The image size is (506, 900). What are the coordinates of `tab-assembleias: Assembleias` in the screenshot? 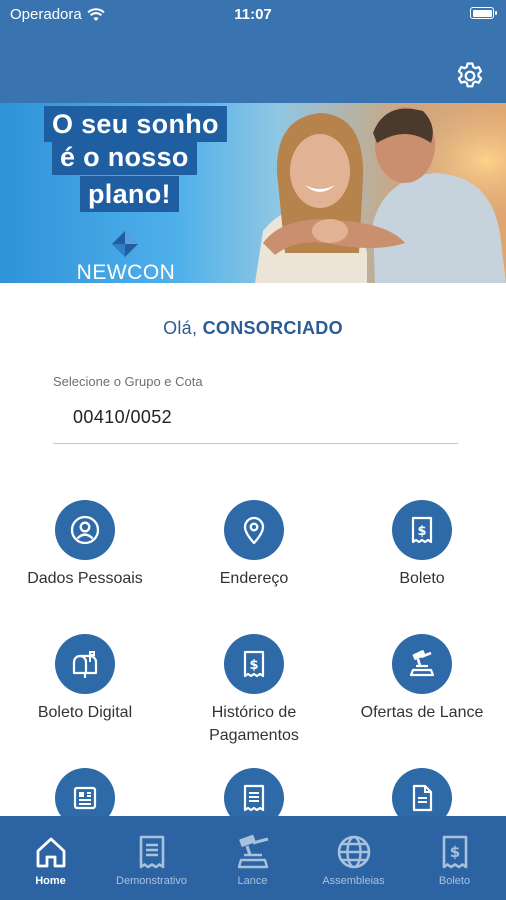 It's located at (353, 858).